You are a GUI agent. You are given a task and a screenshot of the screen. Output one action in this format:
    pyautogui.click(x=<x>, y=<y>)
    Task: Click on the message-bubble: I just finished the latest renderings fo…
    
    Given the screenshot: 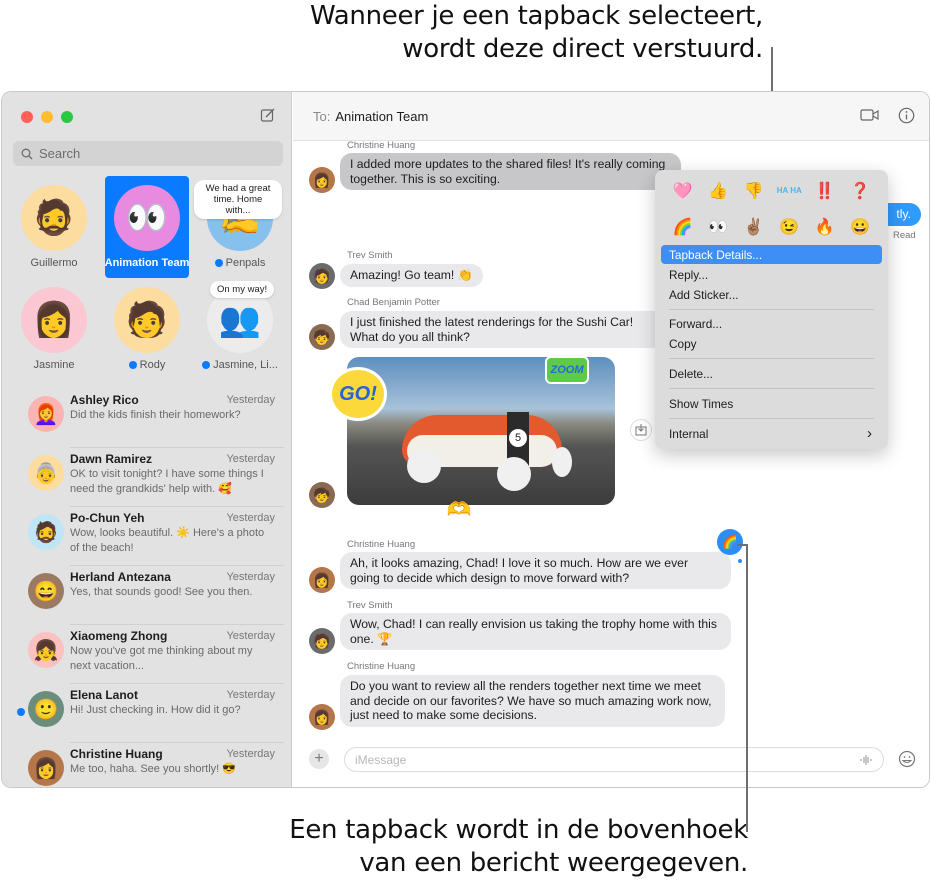 What is the action you would take?
    pyautogui.click(x=503, y=329)
    